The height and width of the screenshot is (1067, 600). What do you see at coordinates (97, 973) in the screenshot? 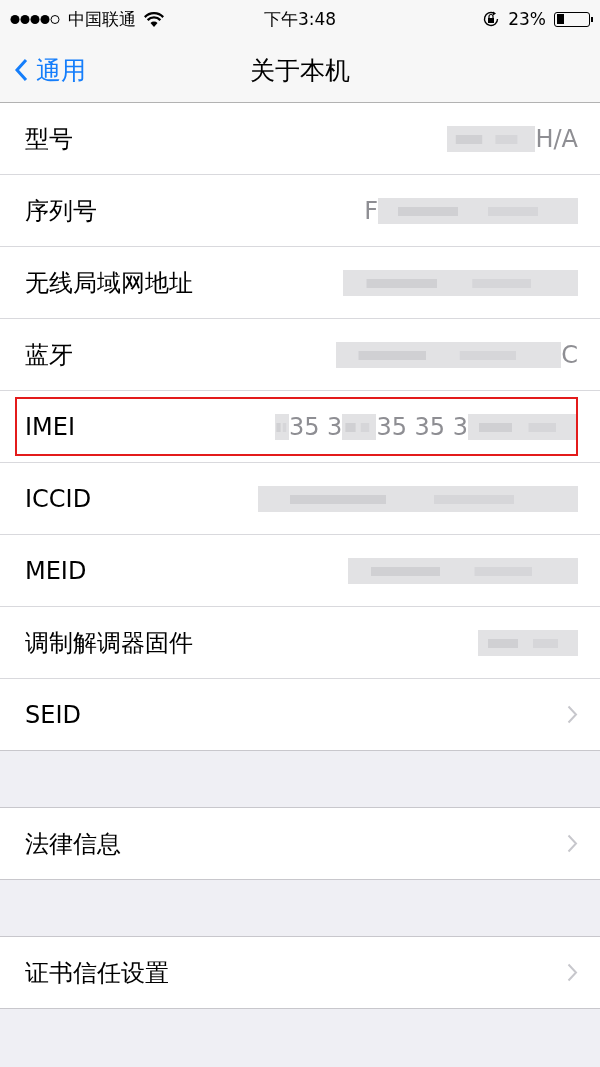
I see `row-label: 证书信任设置` at bounding box center [97, 973].